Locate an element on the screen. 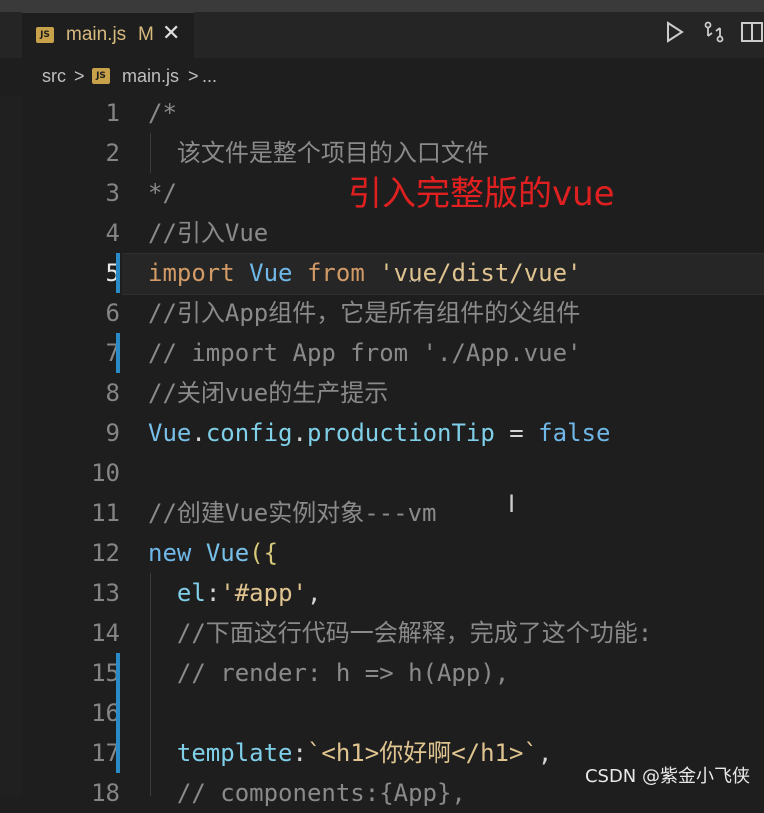 This screenshot has height=813, width=764. window-top-strip is located at coordinates (382, 6).